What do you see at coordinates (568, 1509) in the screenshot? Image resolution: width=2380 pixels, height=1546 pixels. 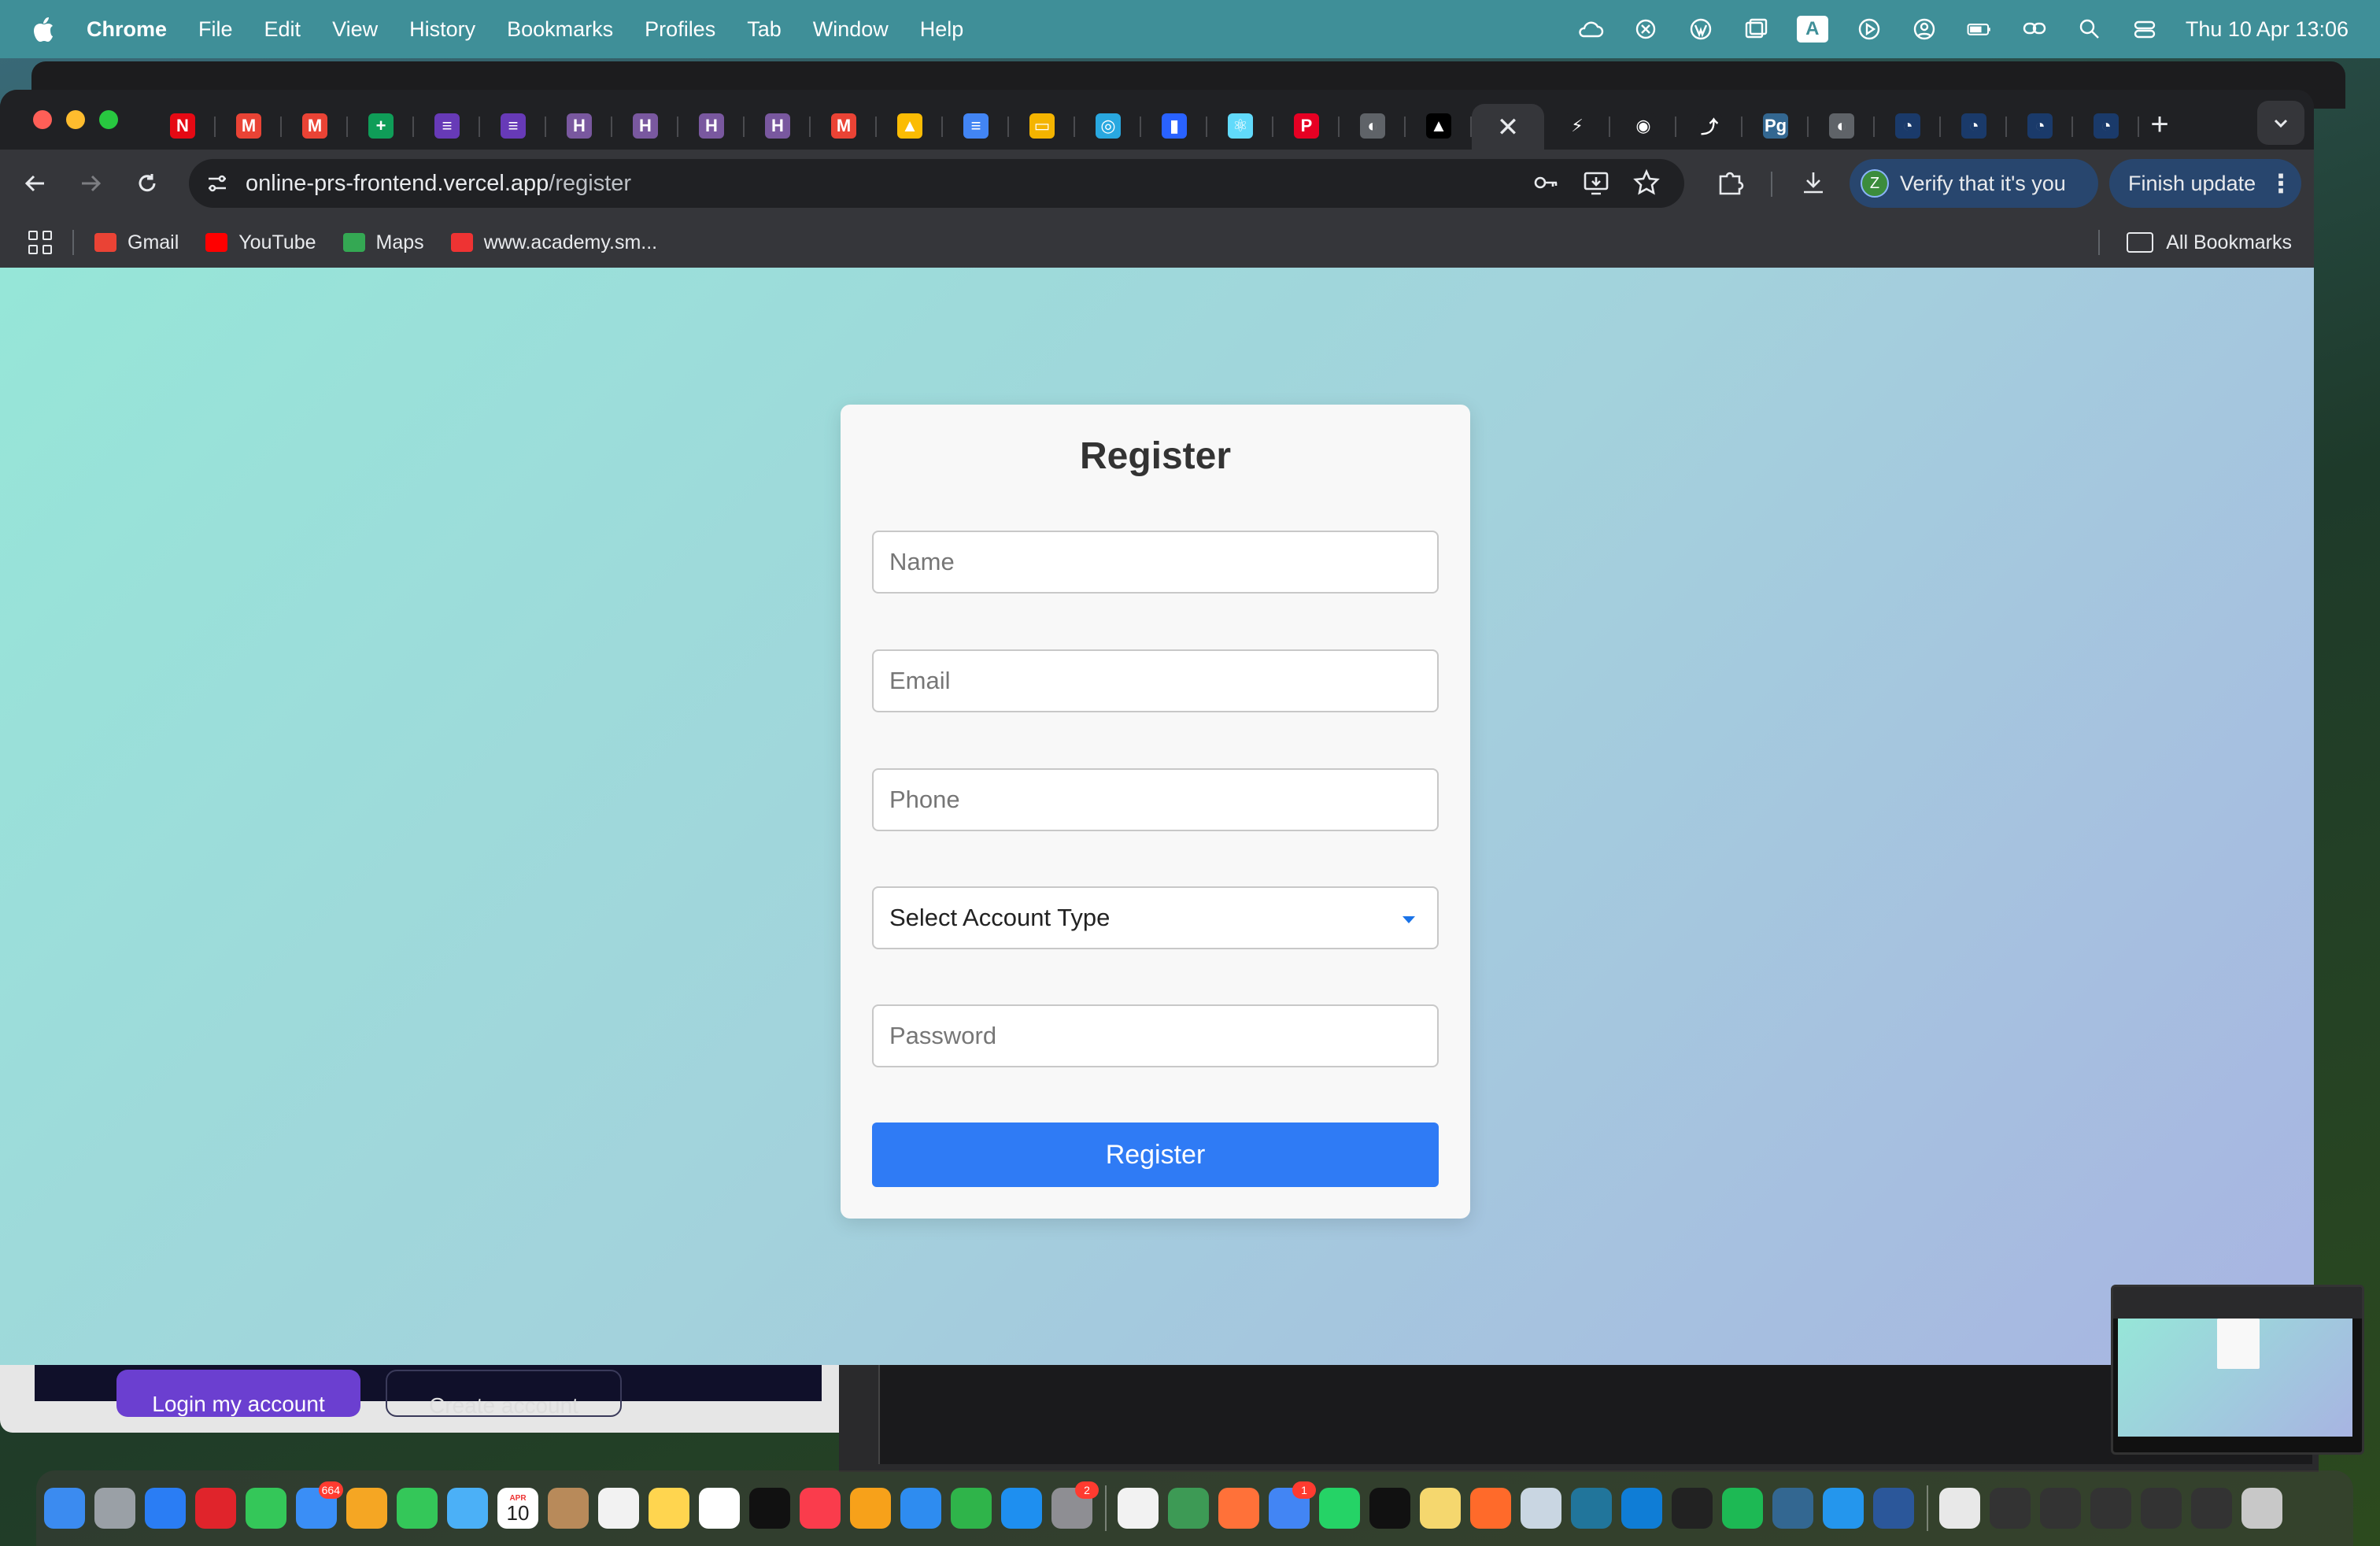 I see `contacts-icon` at bounding box center [568, 1509].